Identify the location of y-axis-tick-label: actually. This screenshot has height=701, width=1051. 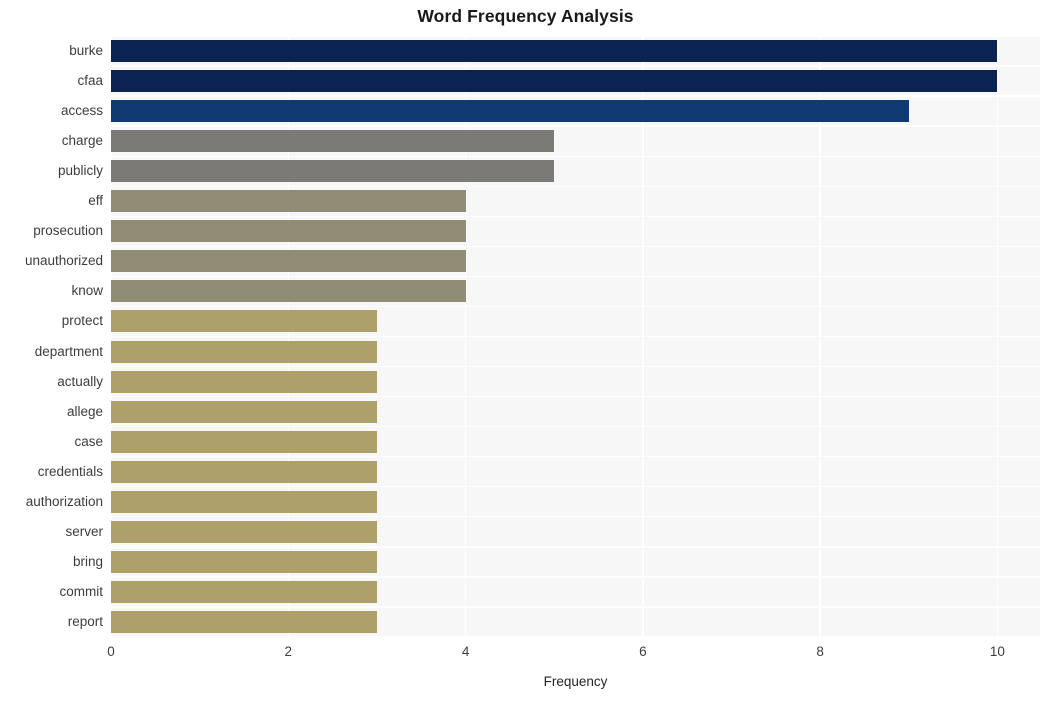
(80, 381).